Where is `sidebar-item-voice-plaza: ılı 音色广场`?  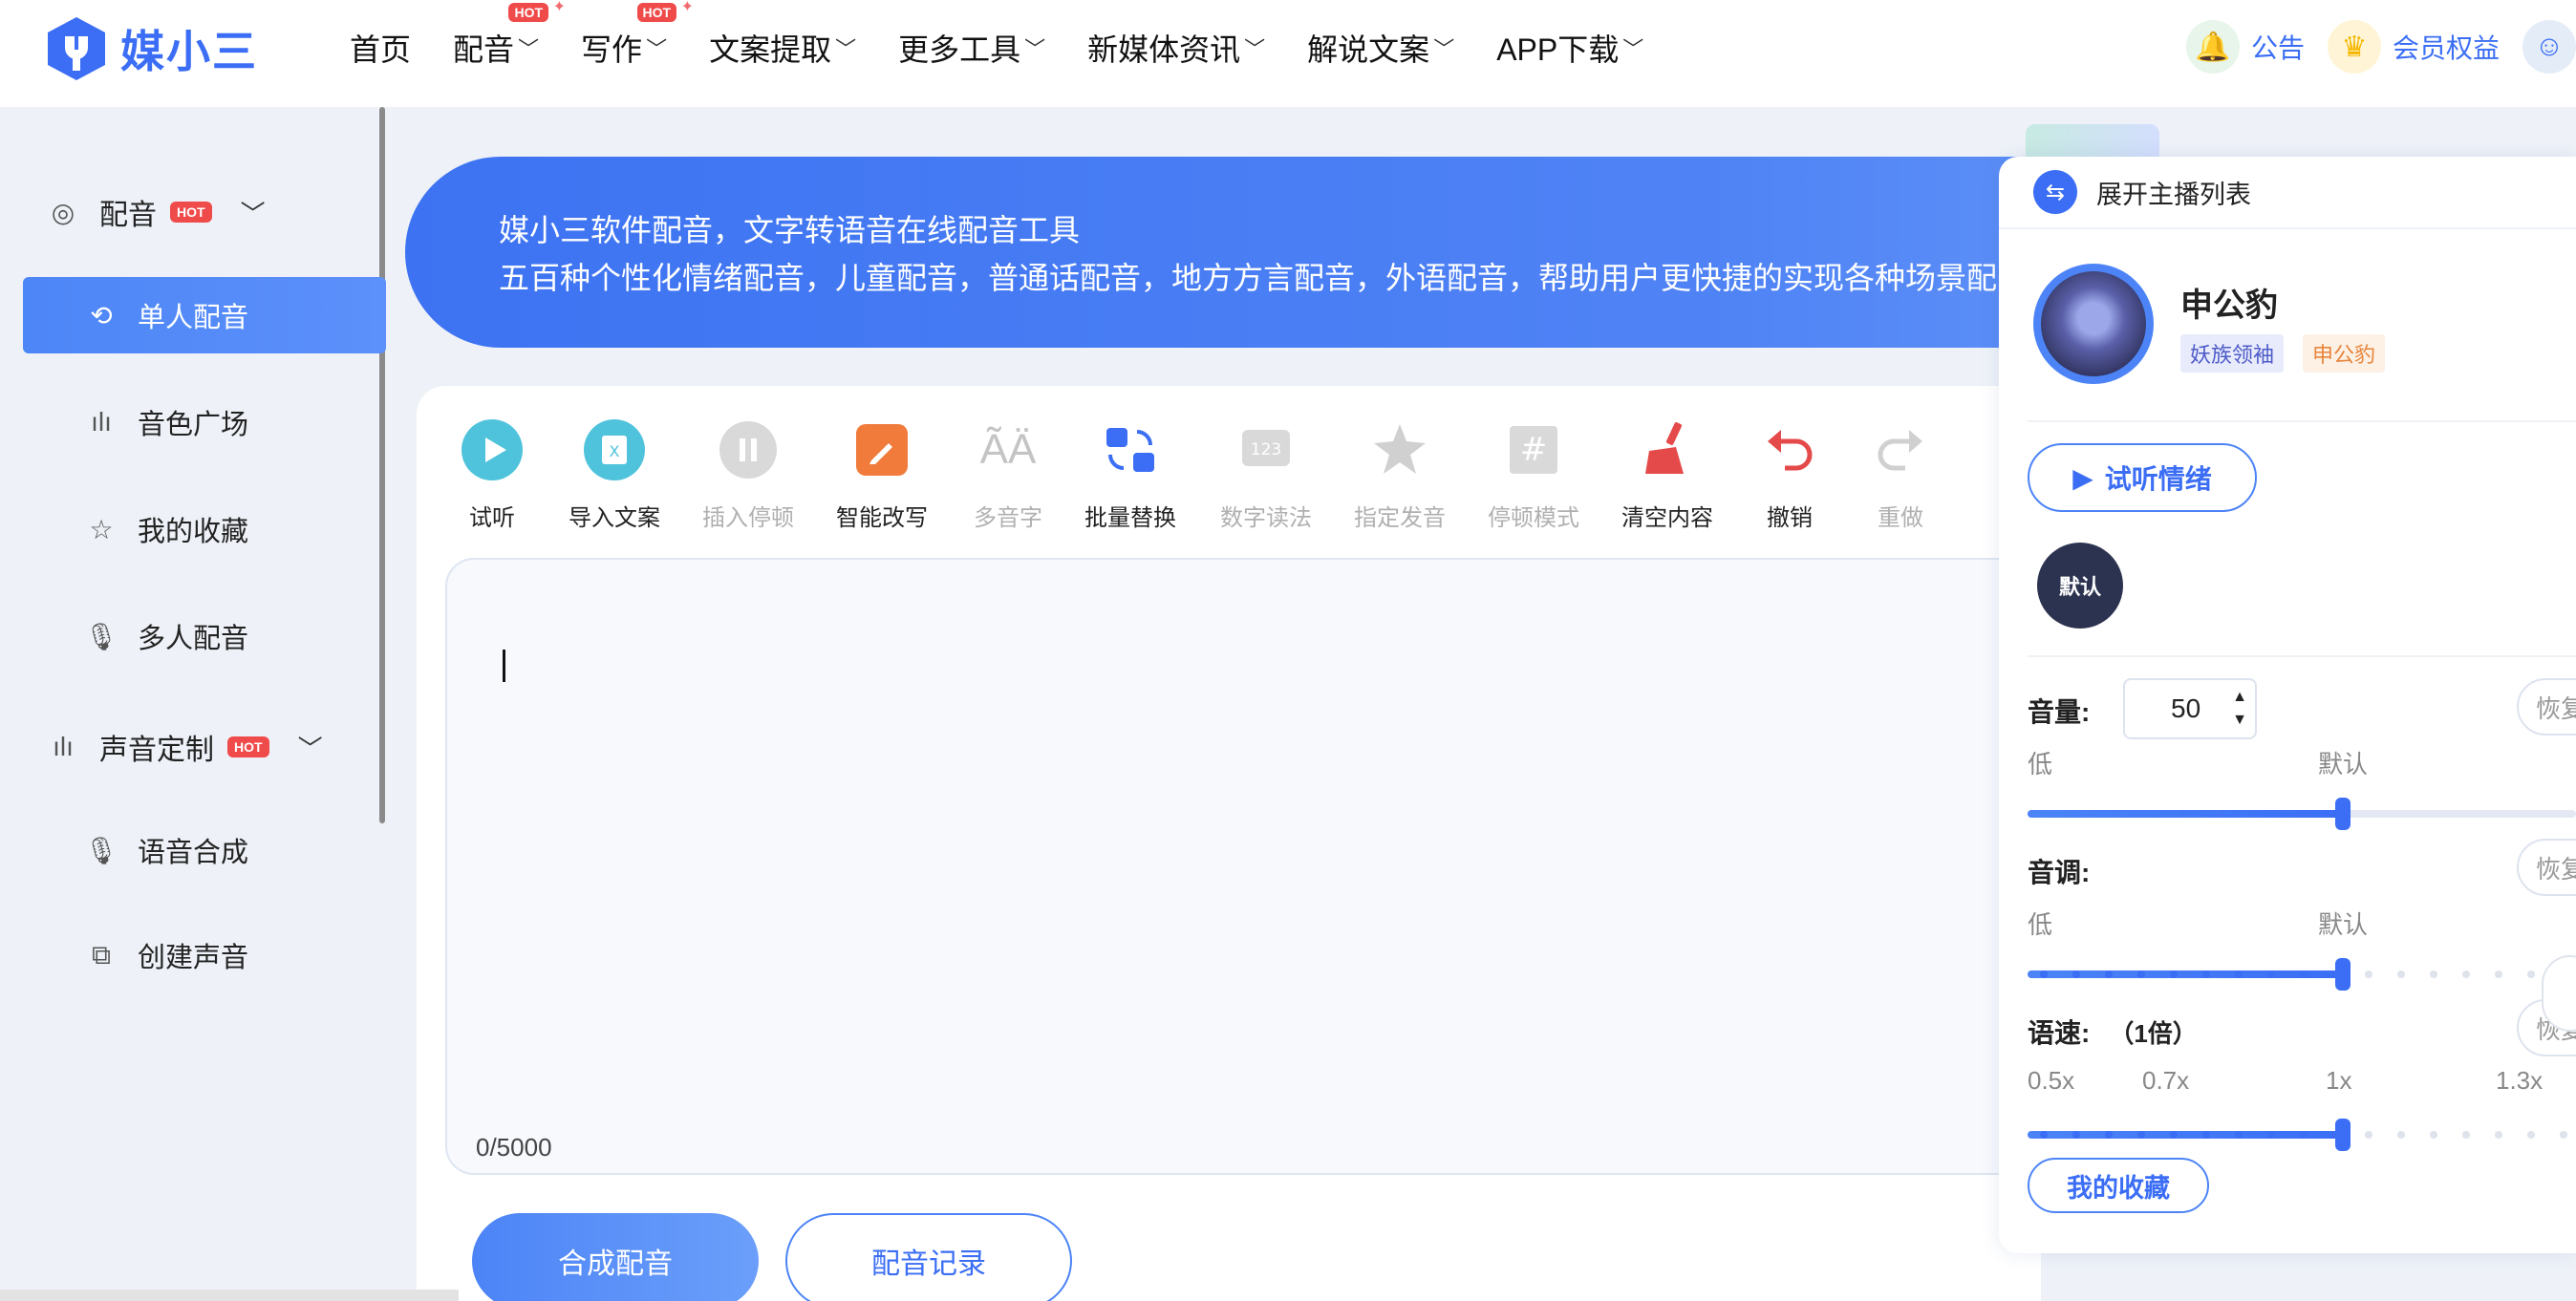 sidebar-item-voice-plaza: ılı 音色广场 is located at coordinates (204, 422).